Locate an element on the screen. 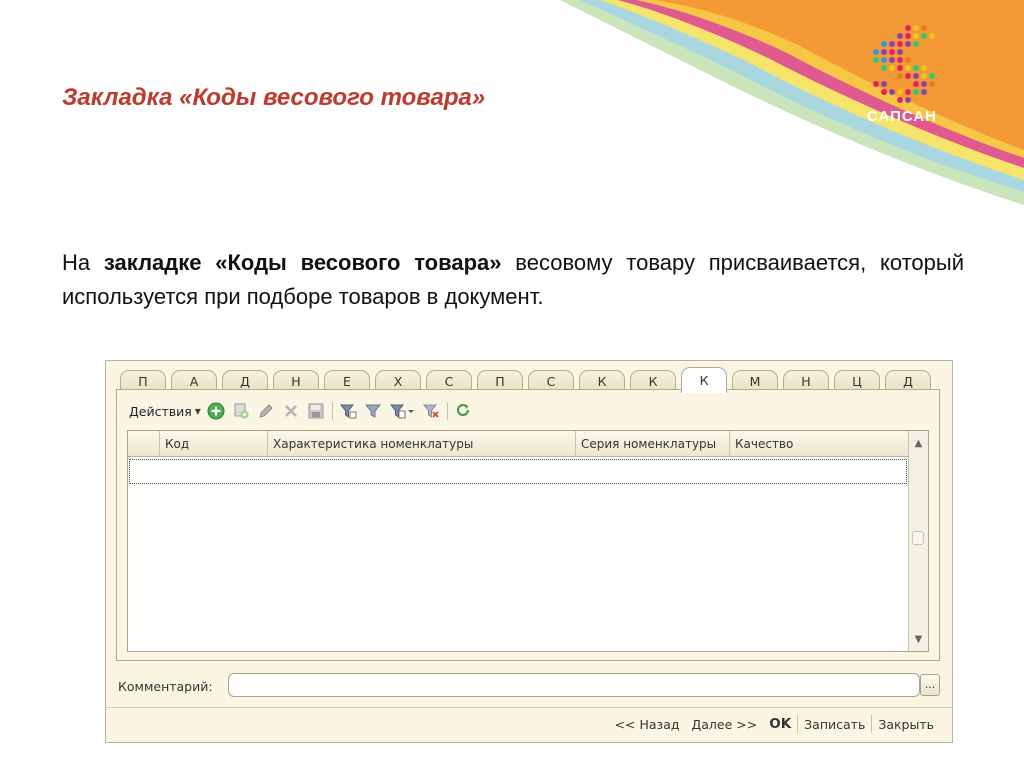 This screenshot has height=768, width=1024. back-button: << Назад is located at coordinates (647, 724).